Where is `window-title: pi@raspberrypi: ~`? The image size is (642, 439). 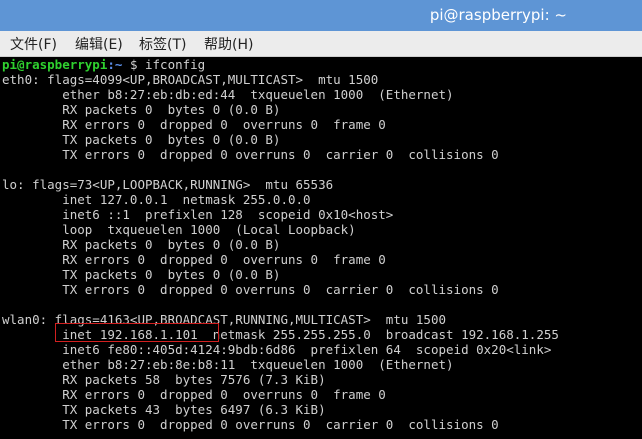 window-title: pi@raspberrypi: ~ is located at coordinates (498, 15).